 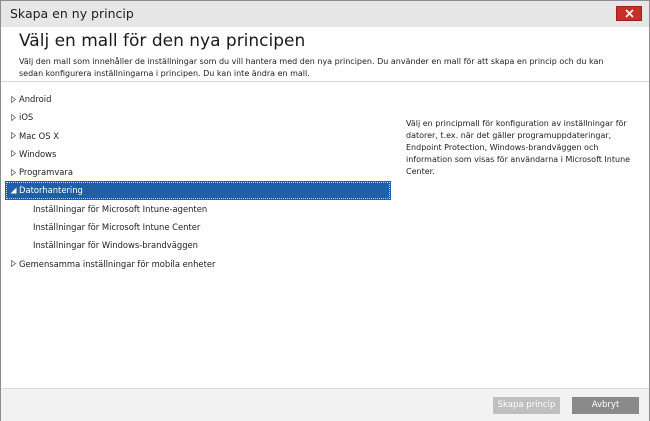 What do you see at coordinates (198, 117) in the screenshot?
I see `tree-item-ios: iOS` at bounding box center [198, 117].